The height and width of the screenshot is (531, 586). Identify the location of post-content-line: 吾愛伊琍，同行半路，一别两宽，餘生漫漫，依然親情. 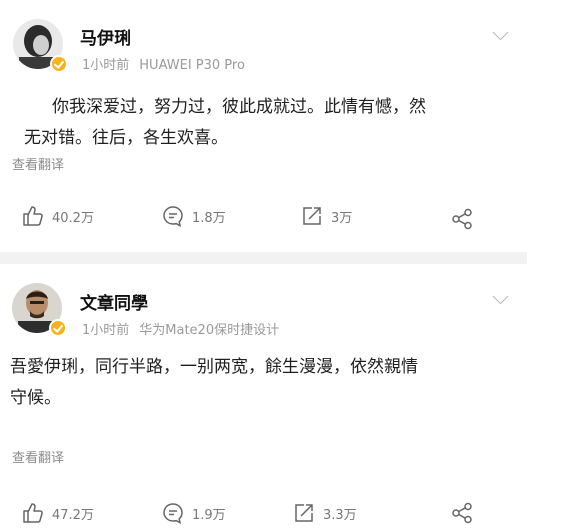
(214, 367).